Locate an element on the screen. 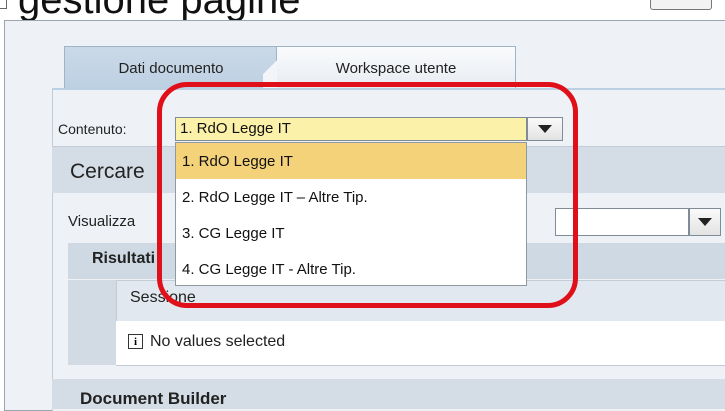 This screenshot has height=411, width=725. window-edge is located at coordinates (3, 4).